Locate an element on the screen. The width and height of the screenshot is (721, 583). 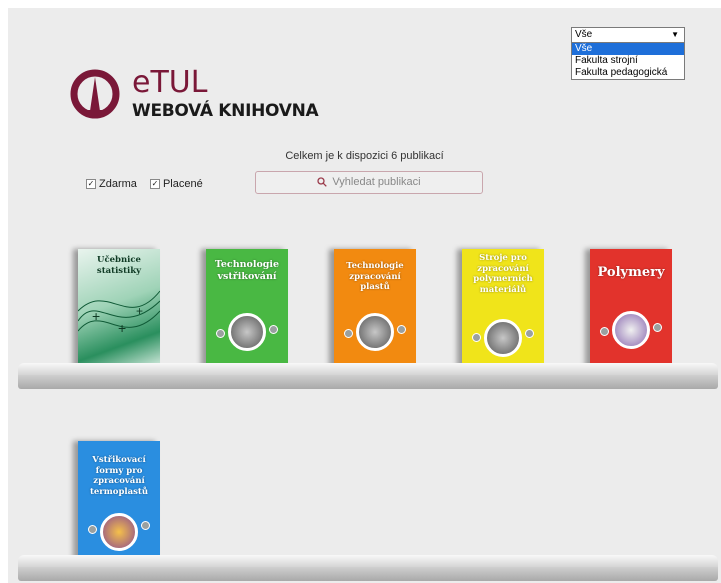
faculty-select-value: Vše is located at coordinates (584, 34).